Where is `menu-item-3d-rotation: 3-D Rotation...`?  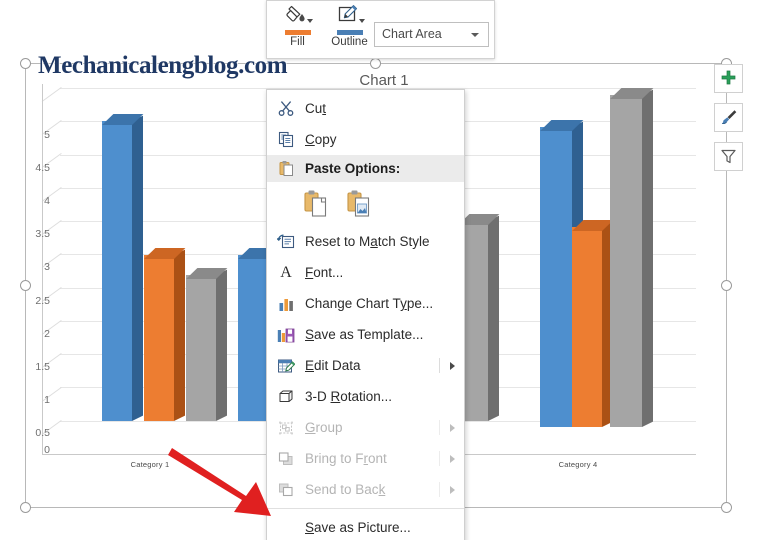
menu-item-3d-rotation: 3-D Rotation... is located at coordinates (365, 396).